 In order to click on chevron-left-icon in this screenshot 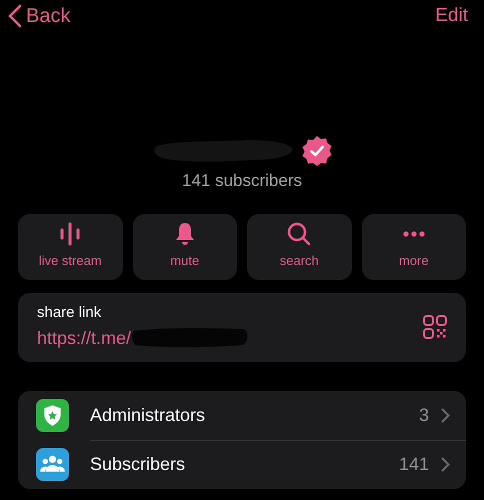, I will do `click(15, 16)`.